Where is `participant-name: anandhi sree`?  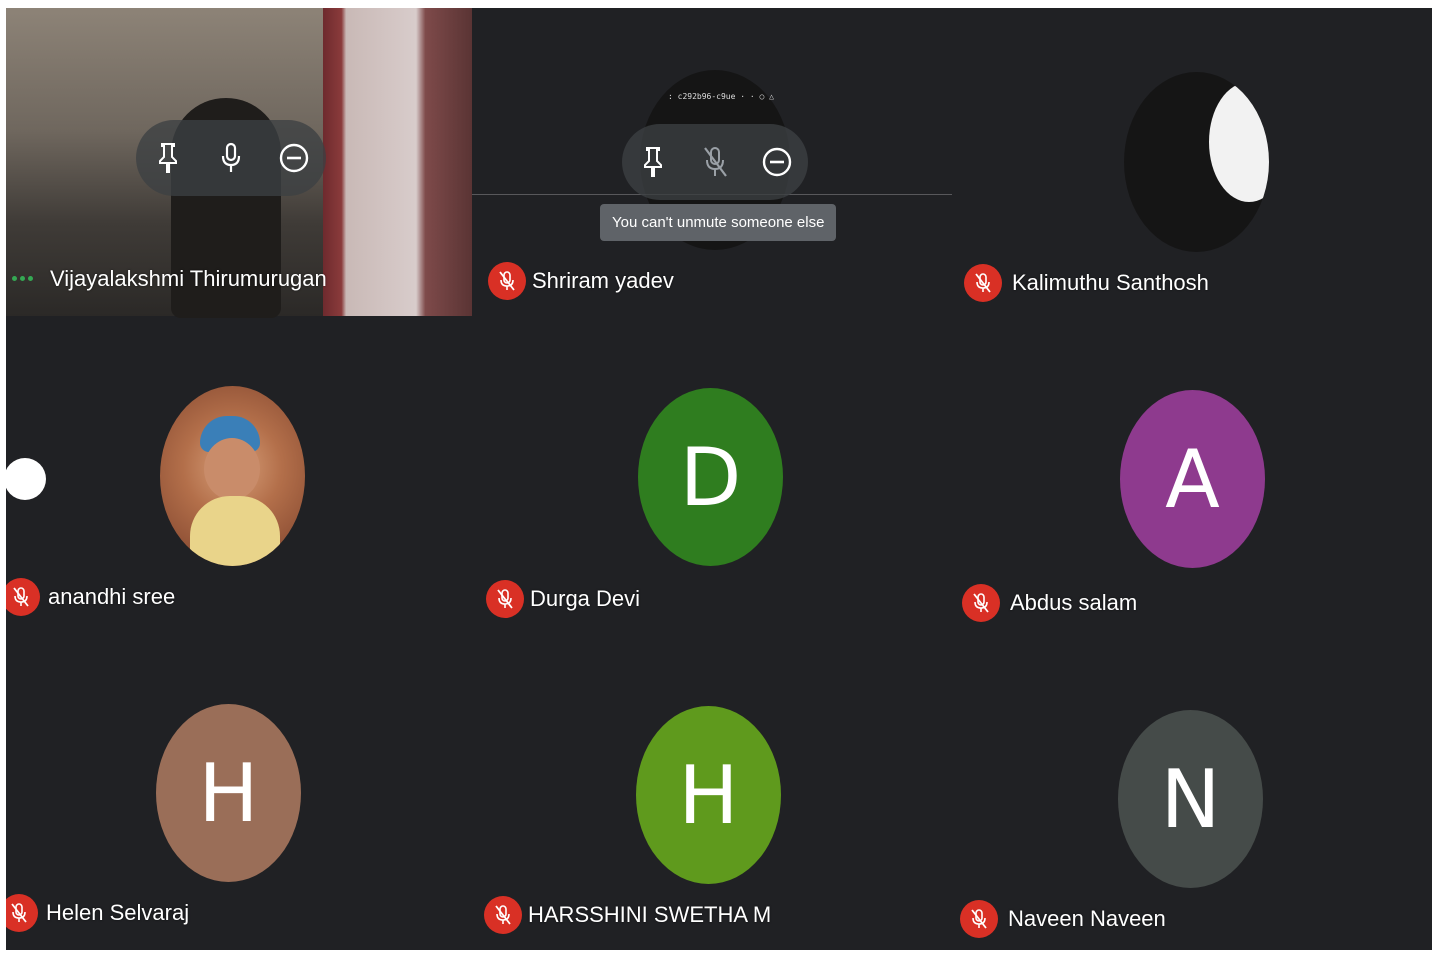
participant-name: anandhi sree is located at coordinates (112, 596).